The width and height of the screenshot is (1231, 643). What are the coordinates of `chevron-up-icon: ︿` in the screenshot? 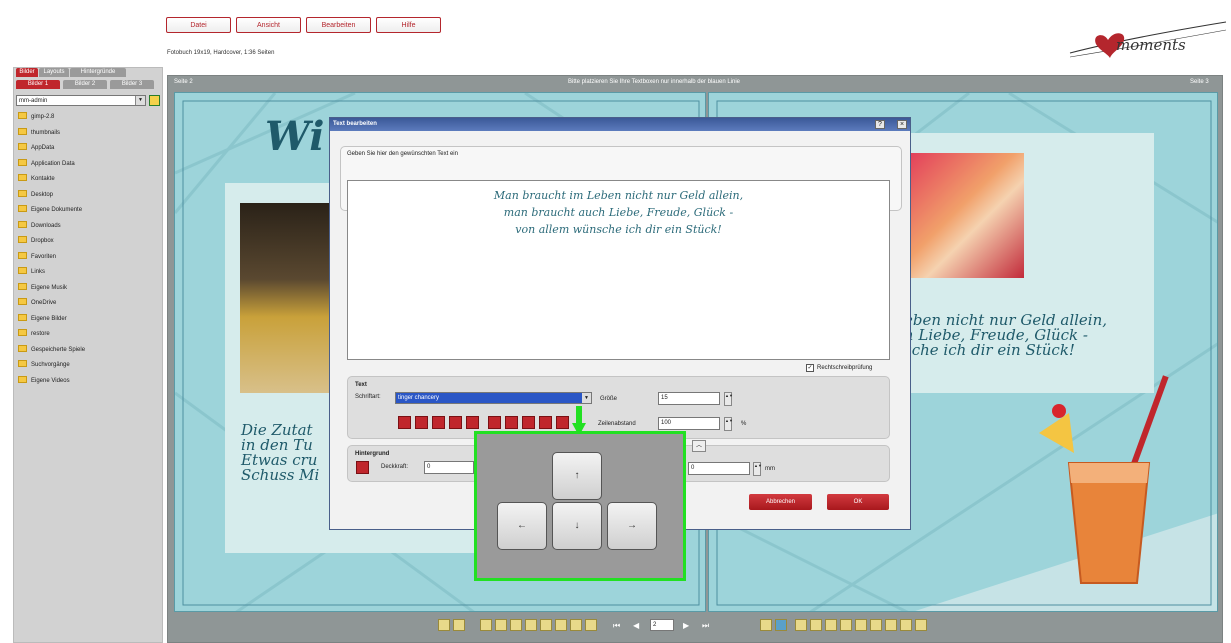 It's located at (699, 446).